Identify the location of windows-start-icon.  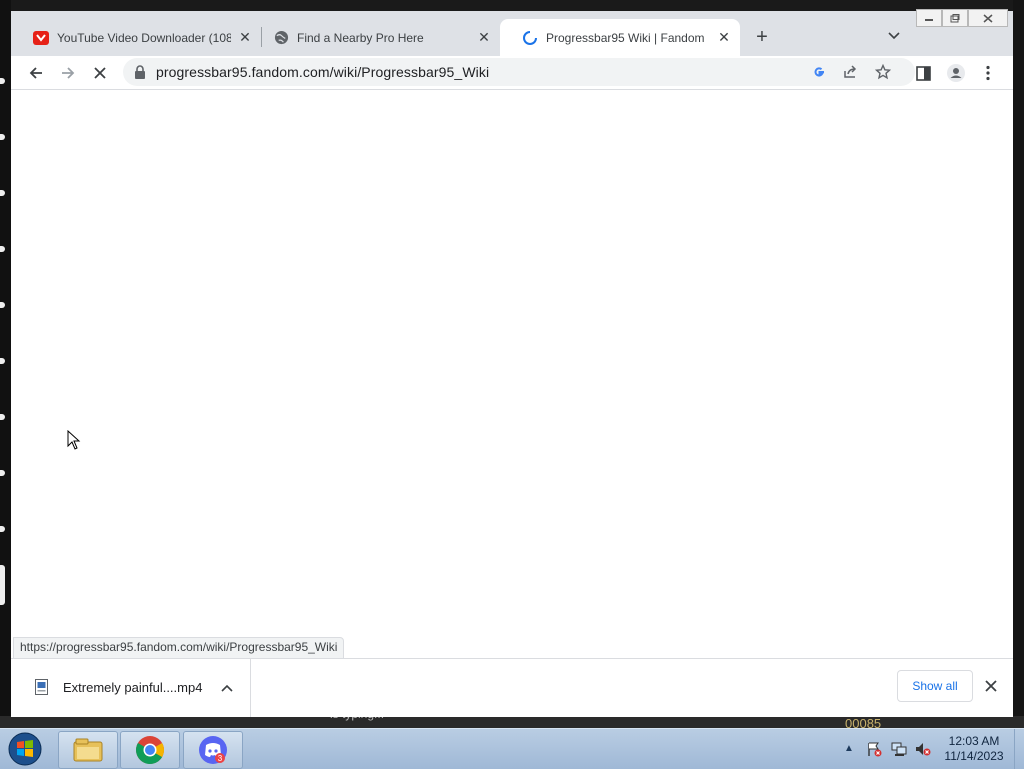
(25, 749).